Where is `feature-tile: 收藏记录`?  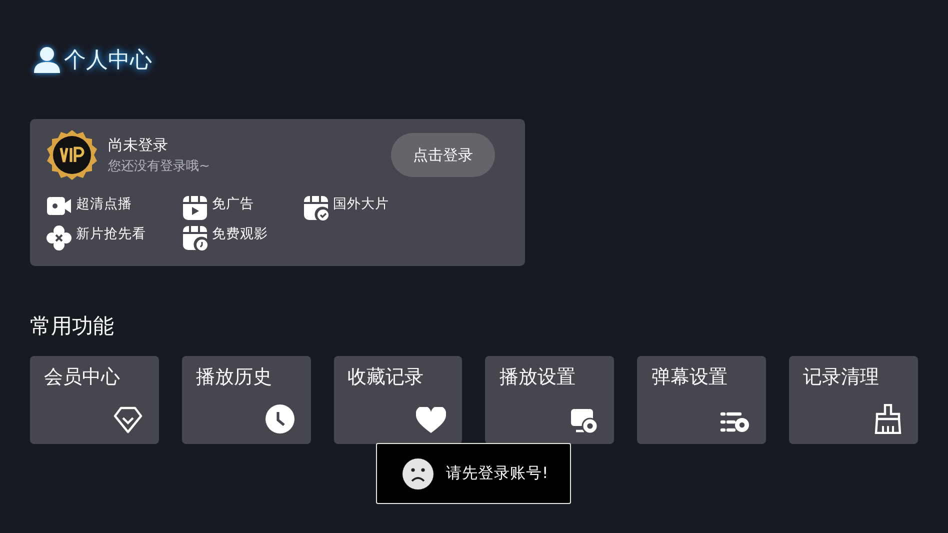
feature-tile: 收藏记录 is located at coordinates (398, 400).